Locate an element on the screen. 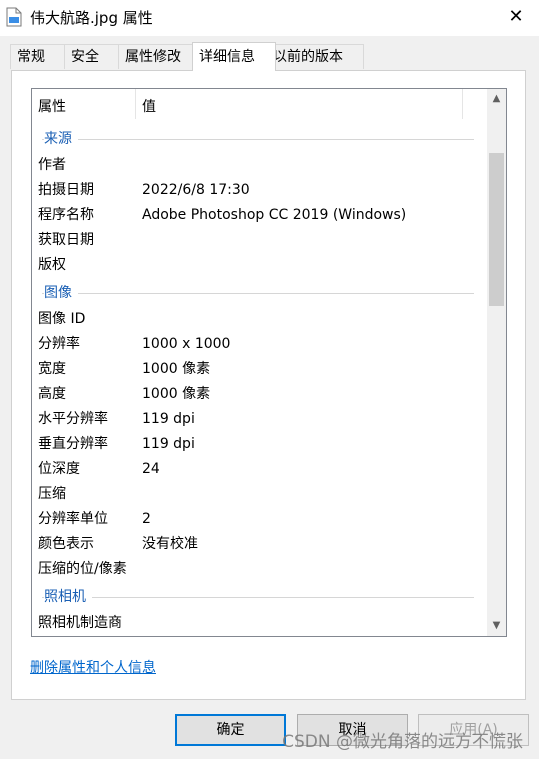  property-row: 程序名称 Adobe Photoshop CC 2019 (Windows) is located at coordinates (257, 215).